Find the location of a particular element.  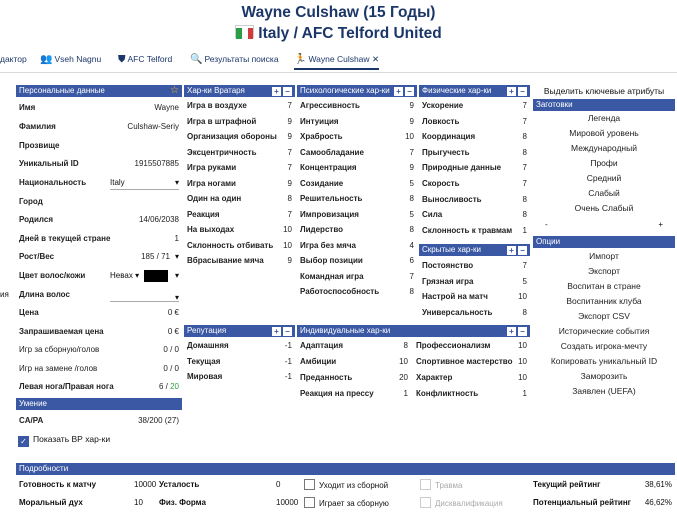

mental-header: Психологические хар-ки + − is located at coordinates (357, 91).